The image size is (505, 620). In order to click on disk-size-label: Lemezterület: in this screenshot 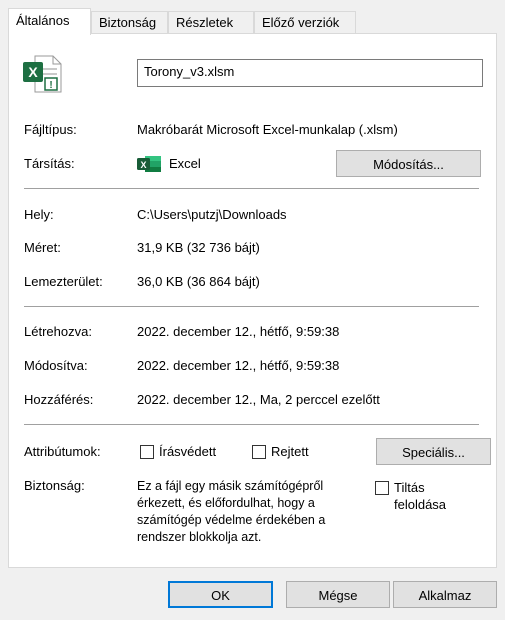, I will do `click(63, 281)`.